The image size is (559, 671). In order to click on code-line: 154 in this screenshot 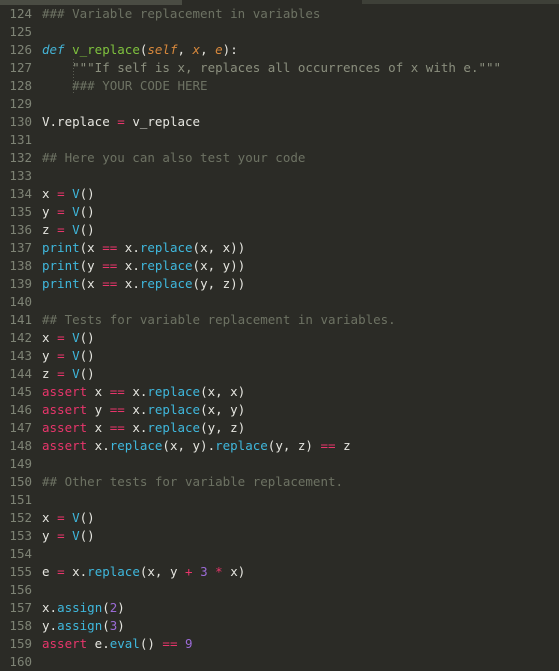, I will do `click(279, 554)`.